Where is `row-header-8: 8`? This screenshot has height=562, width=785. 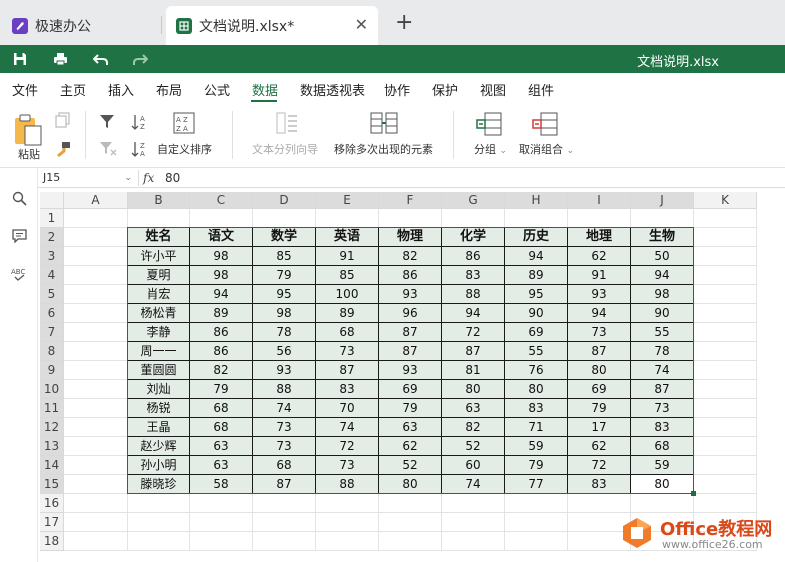
row-header-8: 8 is located at coordinates (52, 351).